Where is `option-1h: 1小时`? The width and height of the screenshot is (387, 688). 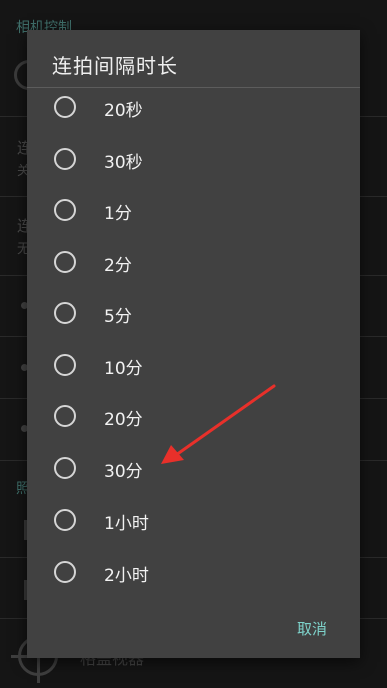
option-1h: 1小时 is located at coordinates (193, 520).